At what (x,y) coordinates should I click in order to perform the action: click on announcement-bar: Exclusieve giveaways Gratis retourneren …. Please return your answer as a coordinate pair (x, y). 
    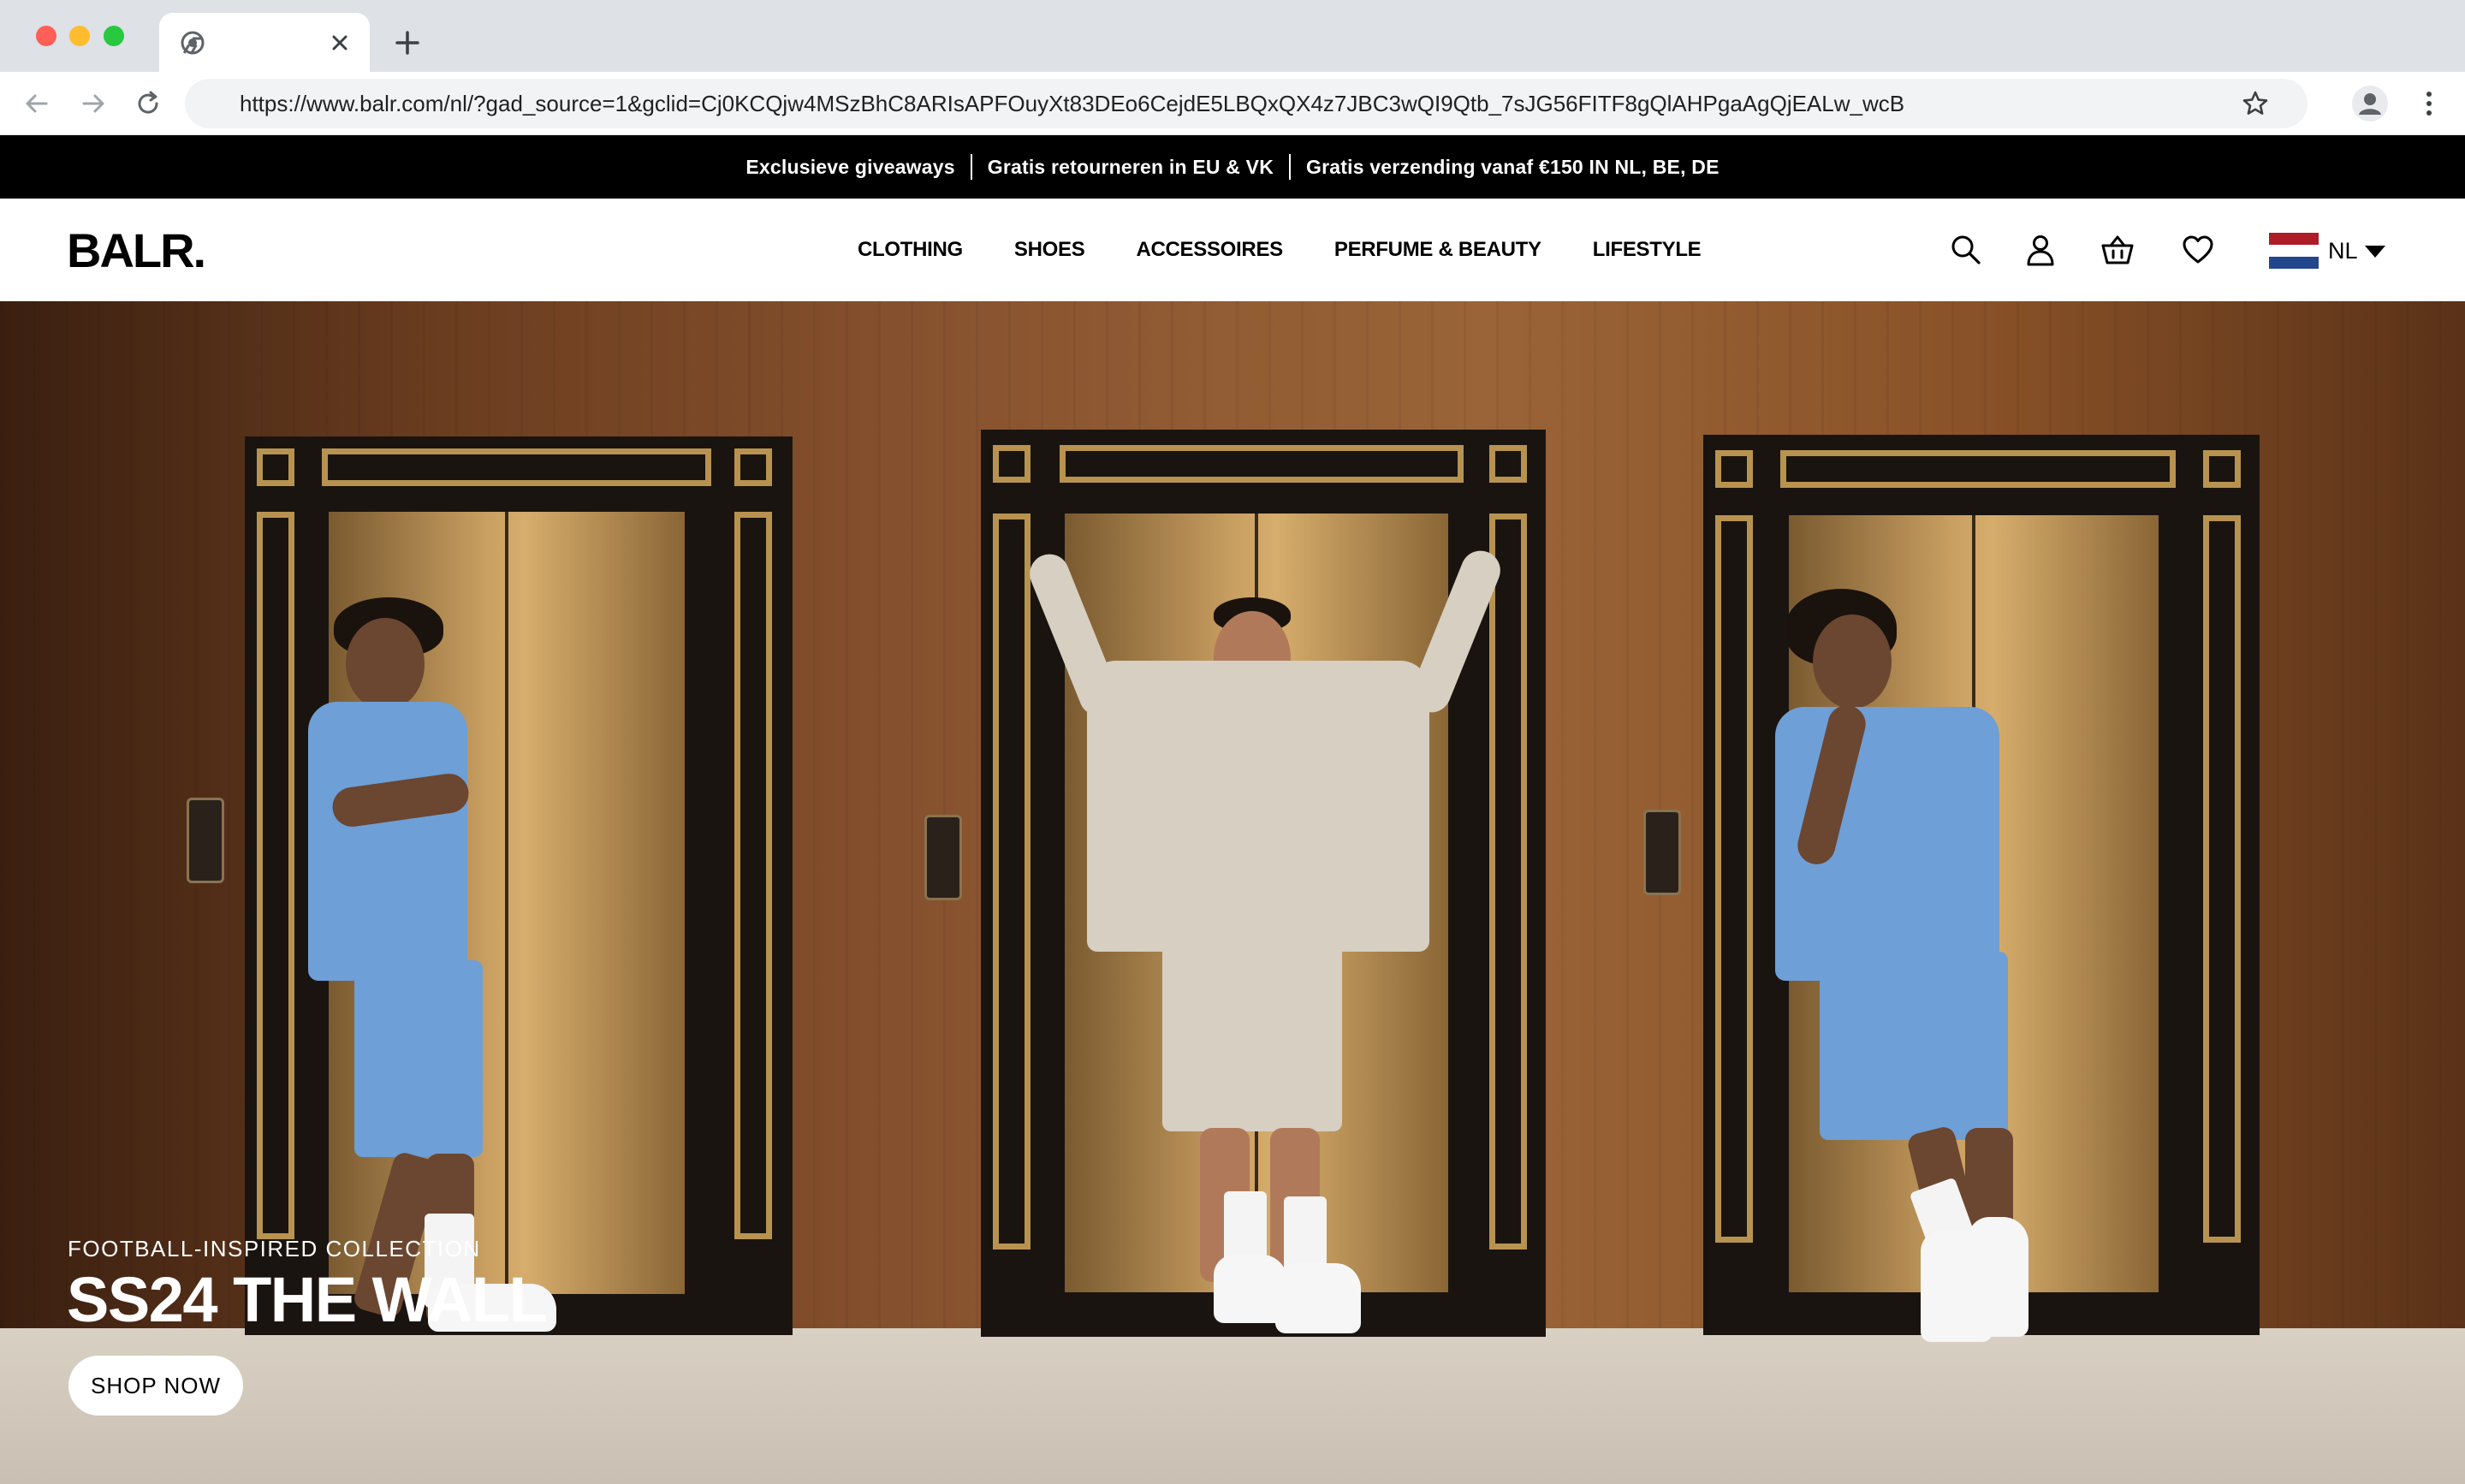
    Looking at the image, I should click on (1232, 167).